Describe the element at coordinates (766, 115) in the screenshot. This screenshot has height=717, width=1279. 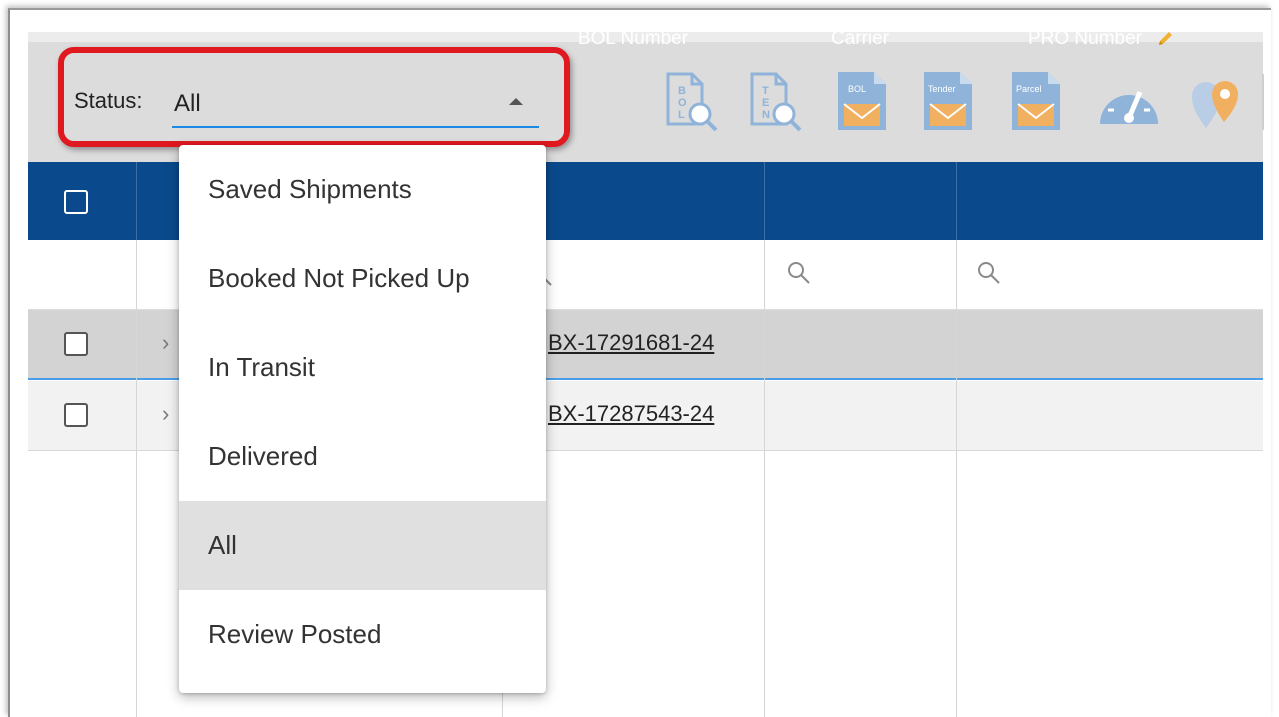
I see `svg-text: N` at that location.